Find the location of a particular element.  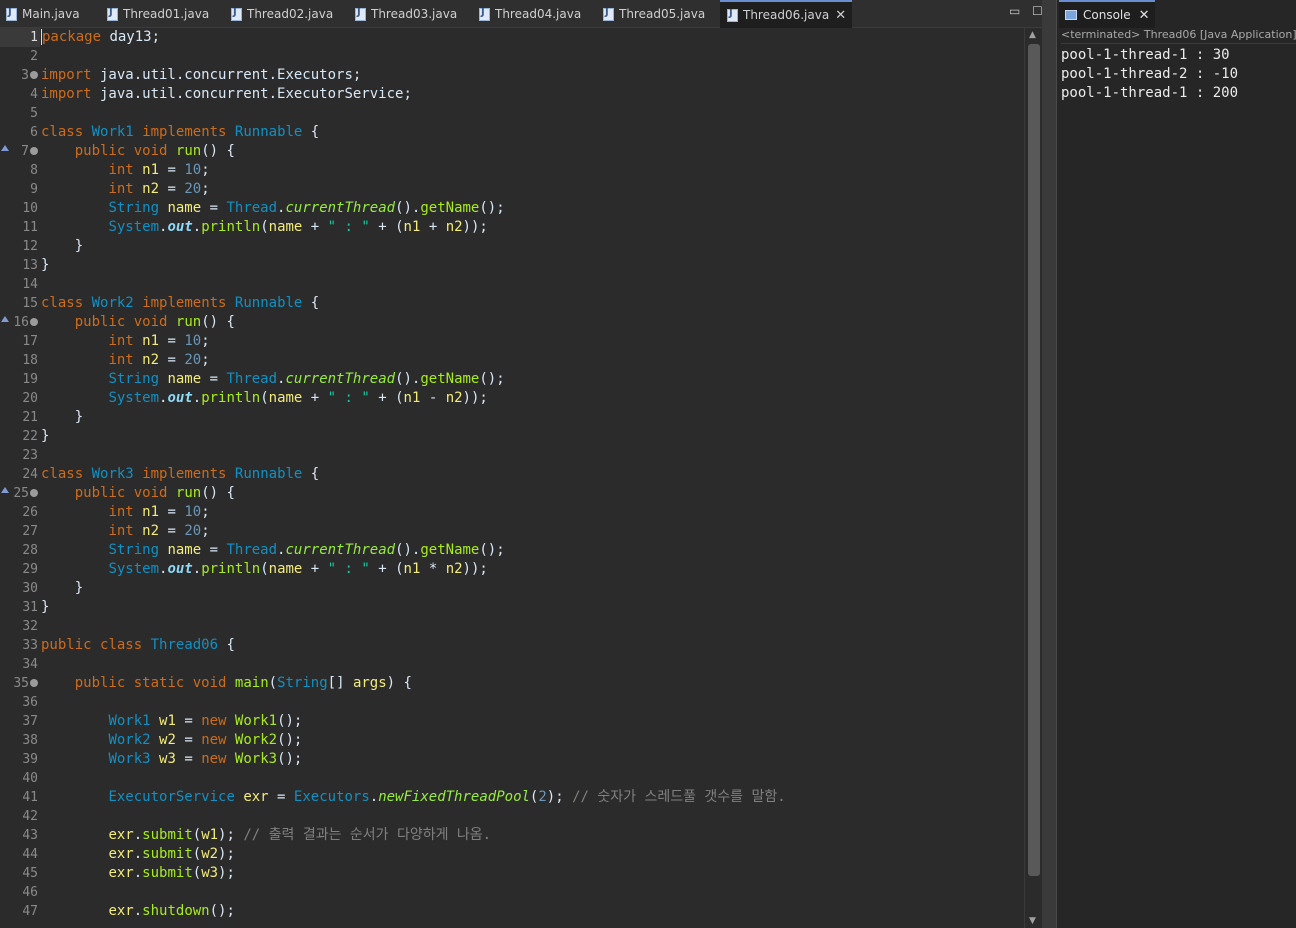

line-number: 12 is located at coordinates (20, 246).